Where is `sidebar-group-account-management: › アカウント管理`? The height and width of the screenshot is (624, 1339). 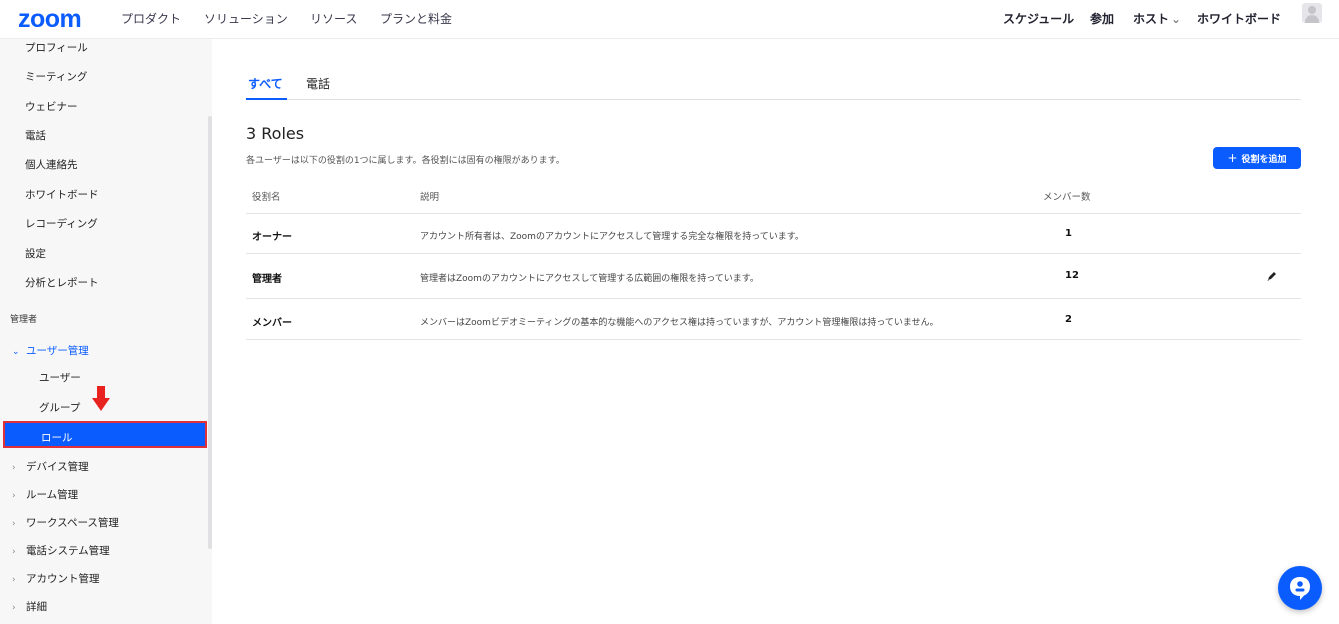 sidebar-group-account-management: › アカウント管理 is located at coordinates (56, 578).